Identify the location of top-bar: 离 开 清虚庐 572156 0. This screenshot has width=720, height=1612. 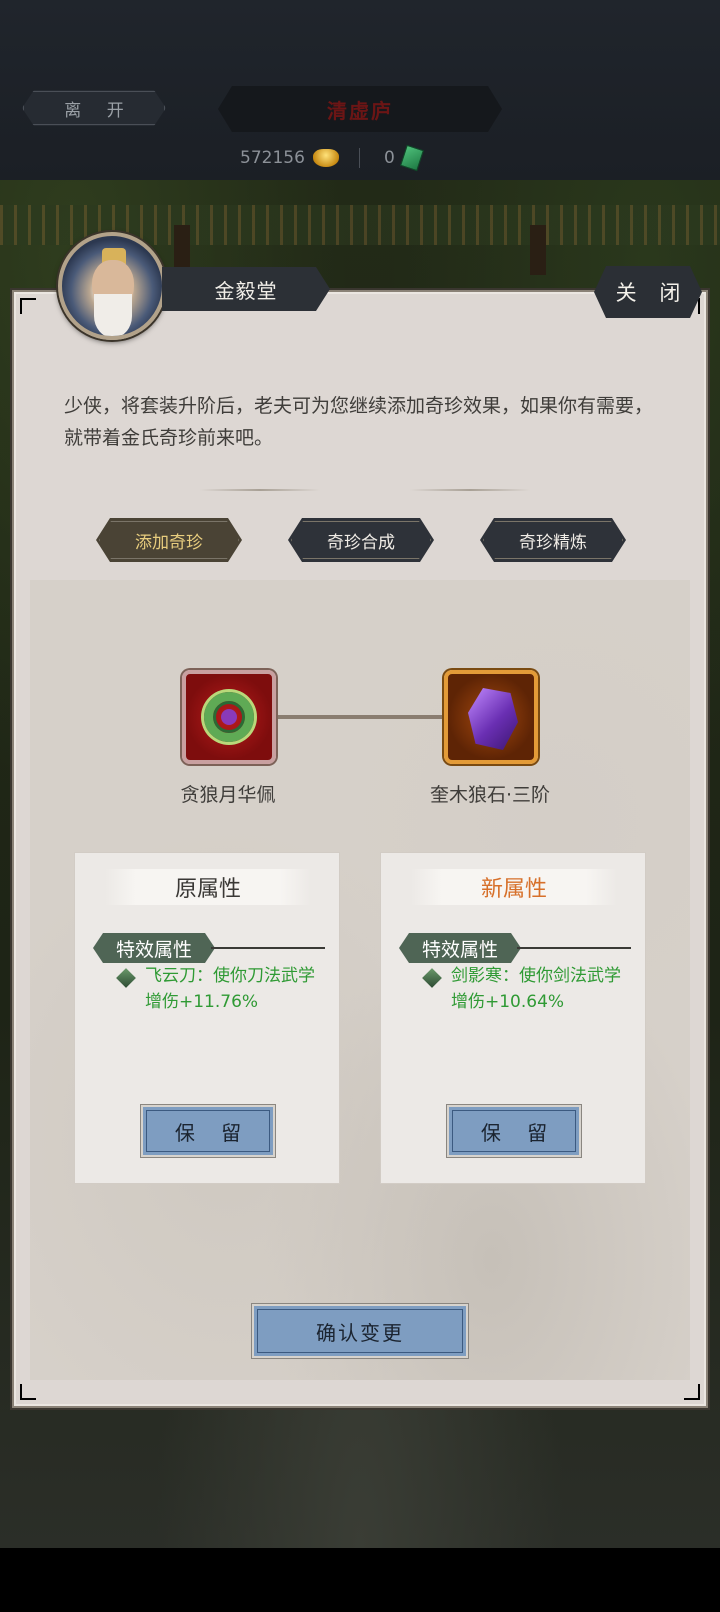
(360, 90).